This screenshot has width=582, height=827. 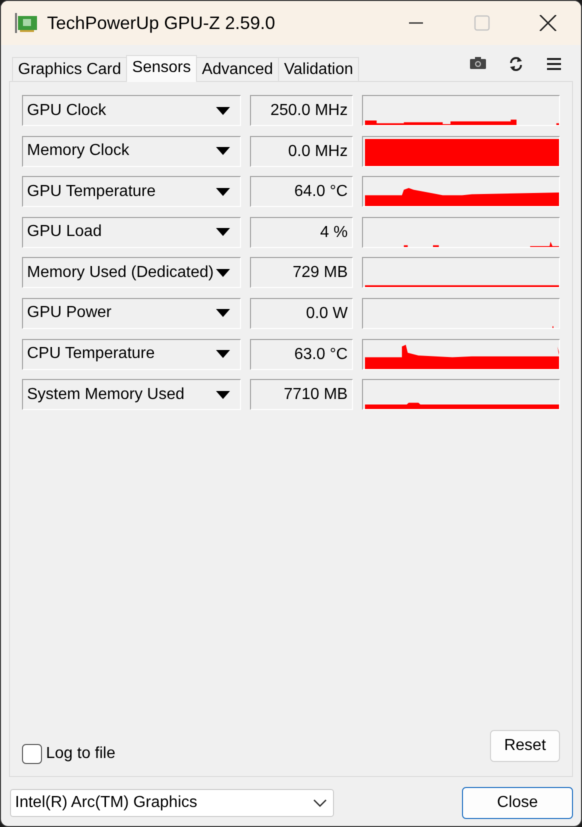 I want to click on sensor-dropdown: GPU Power, so click(x=132, y=313).